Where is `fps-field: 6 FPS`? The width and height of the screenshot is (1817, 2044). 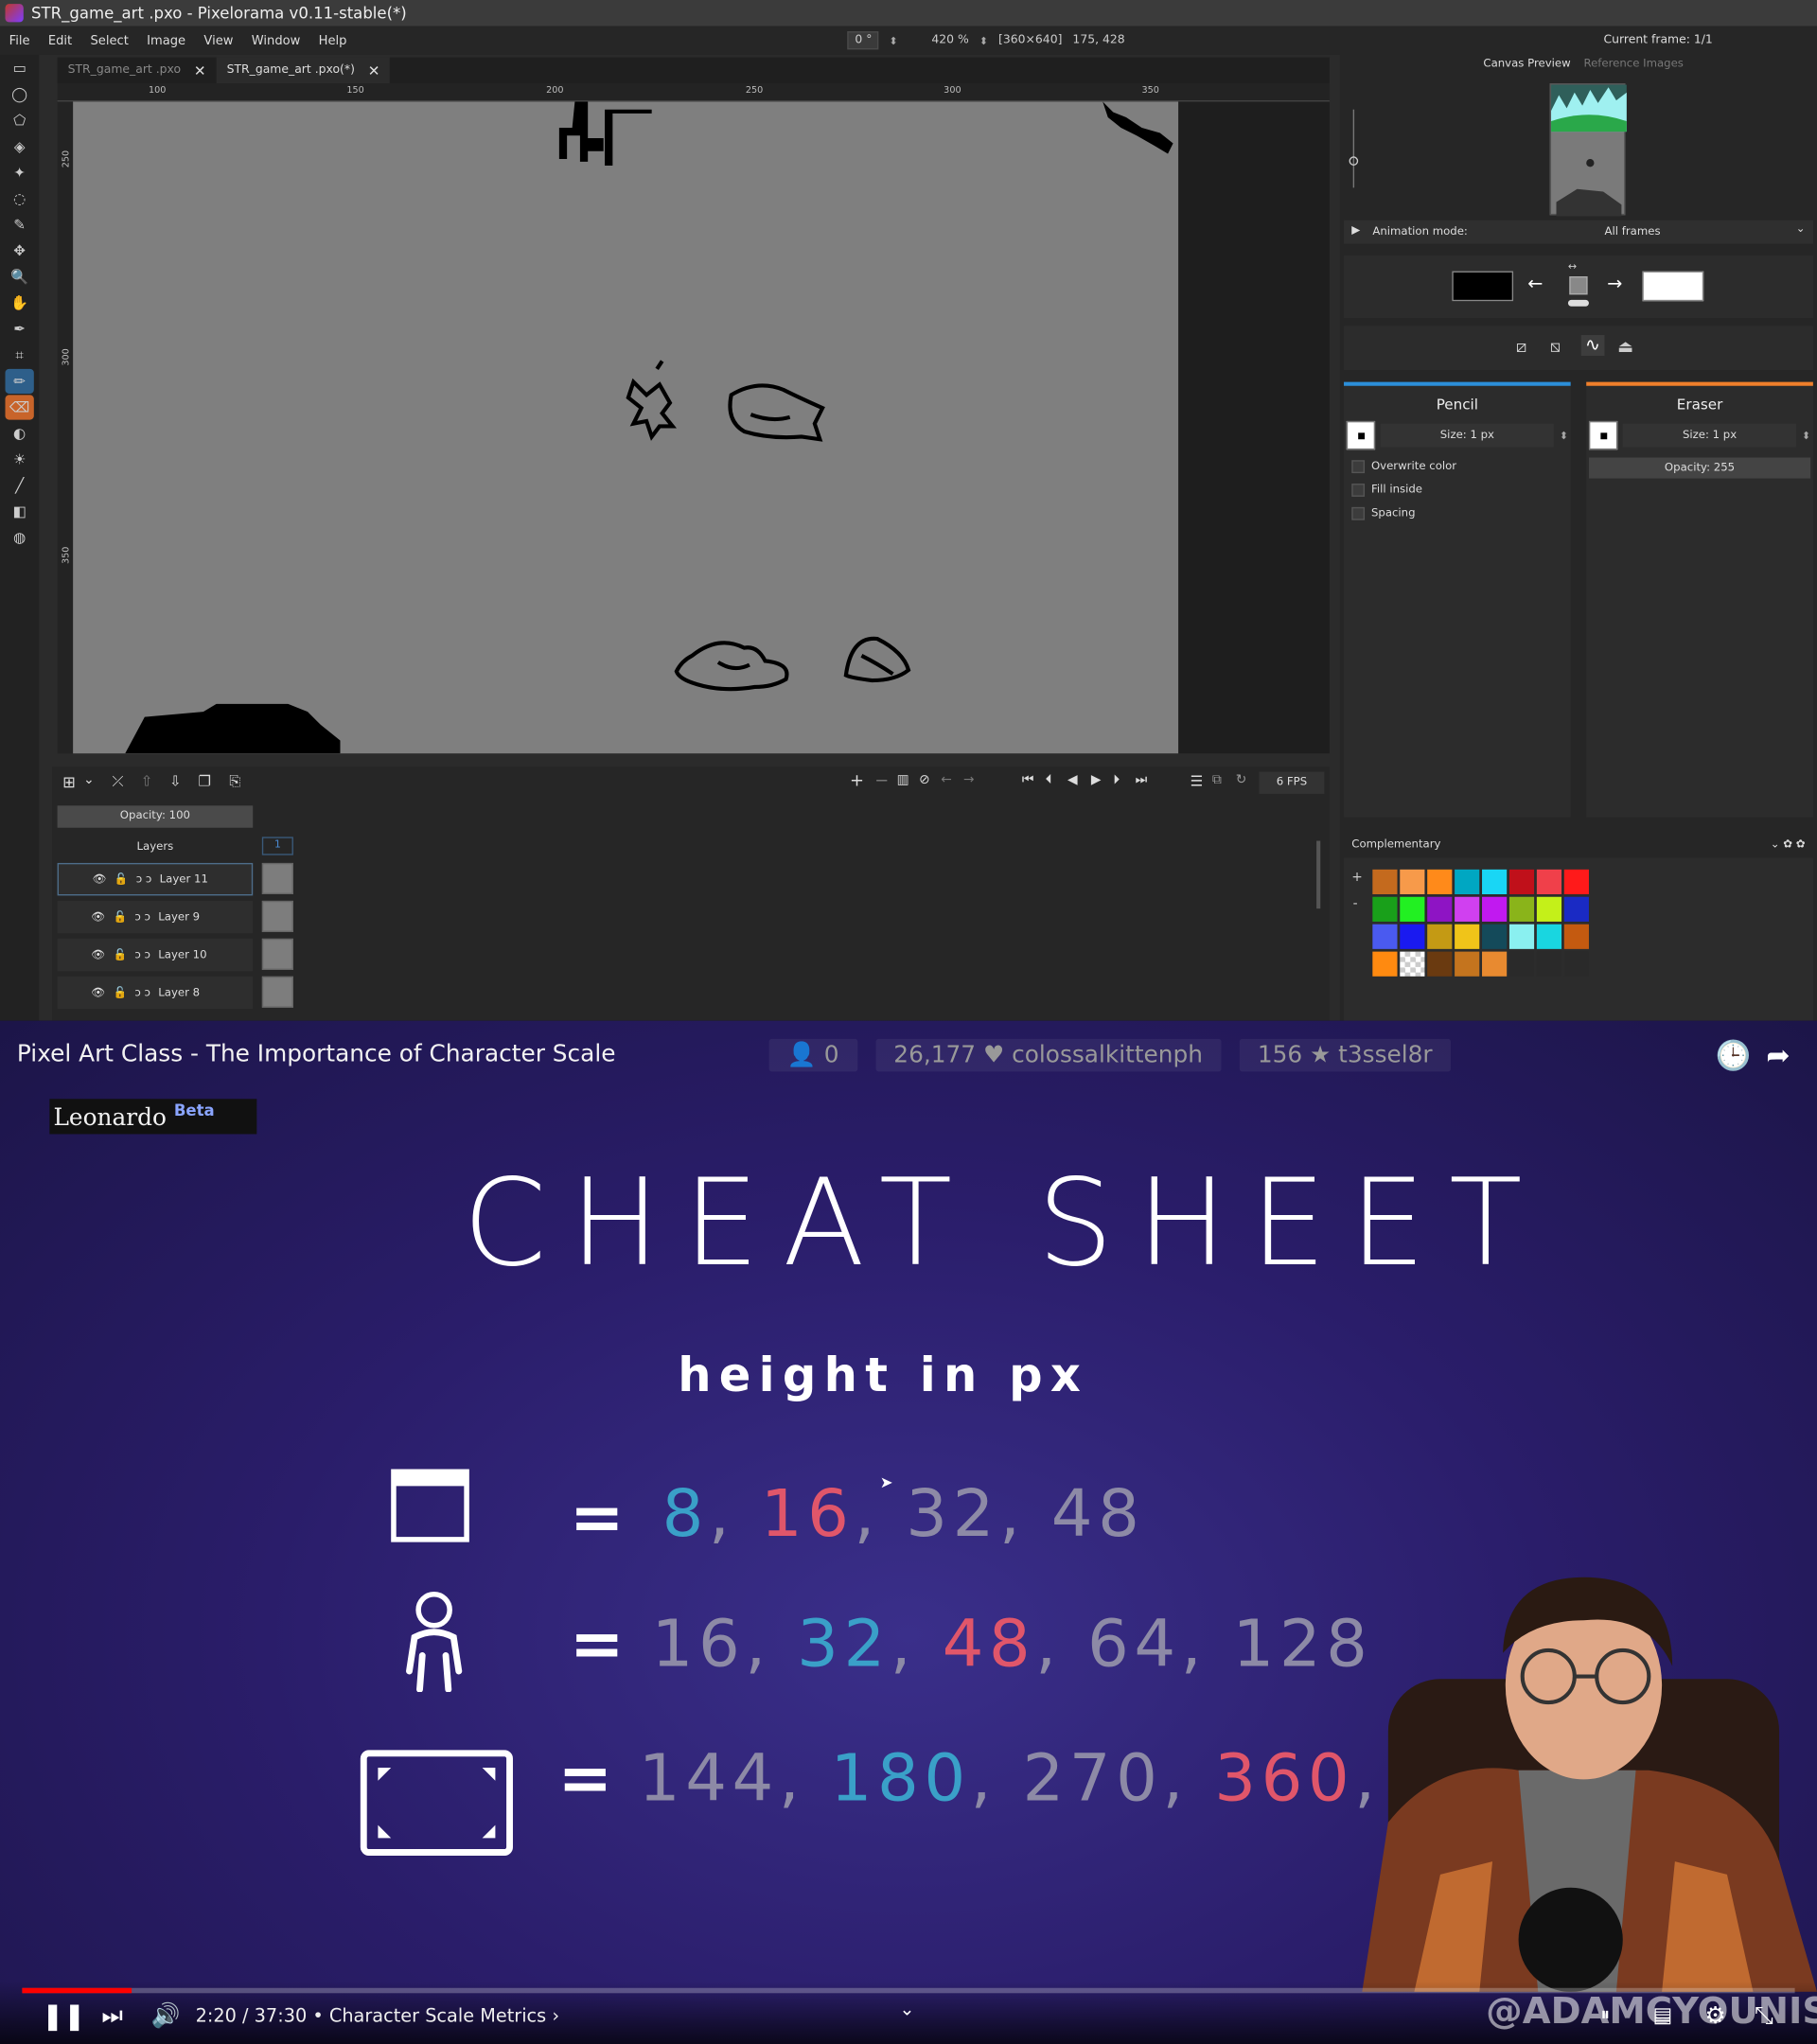
fps-field: 6 FPS is located at coordinates (1292, 782).